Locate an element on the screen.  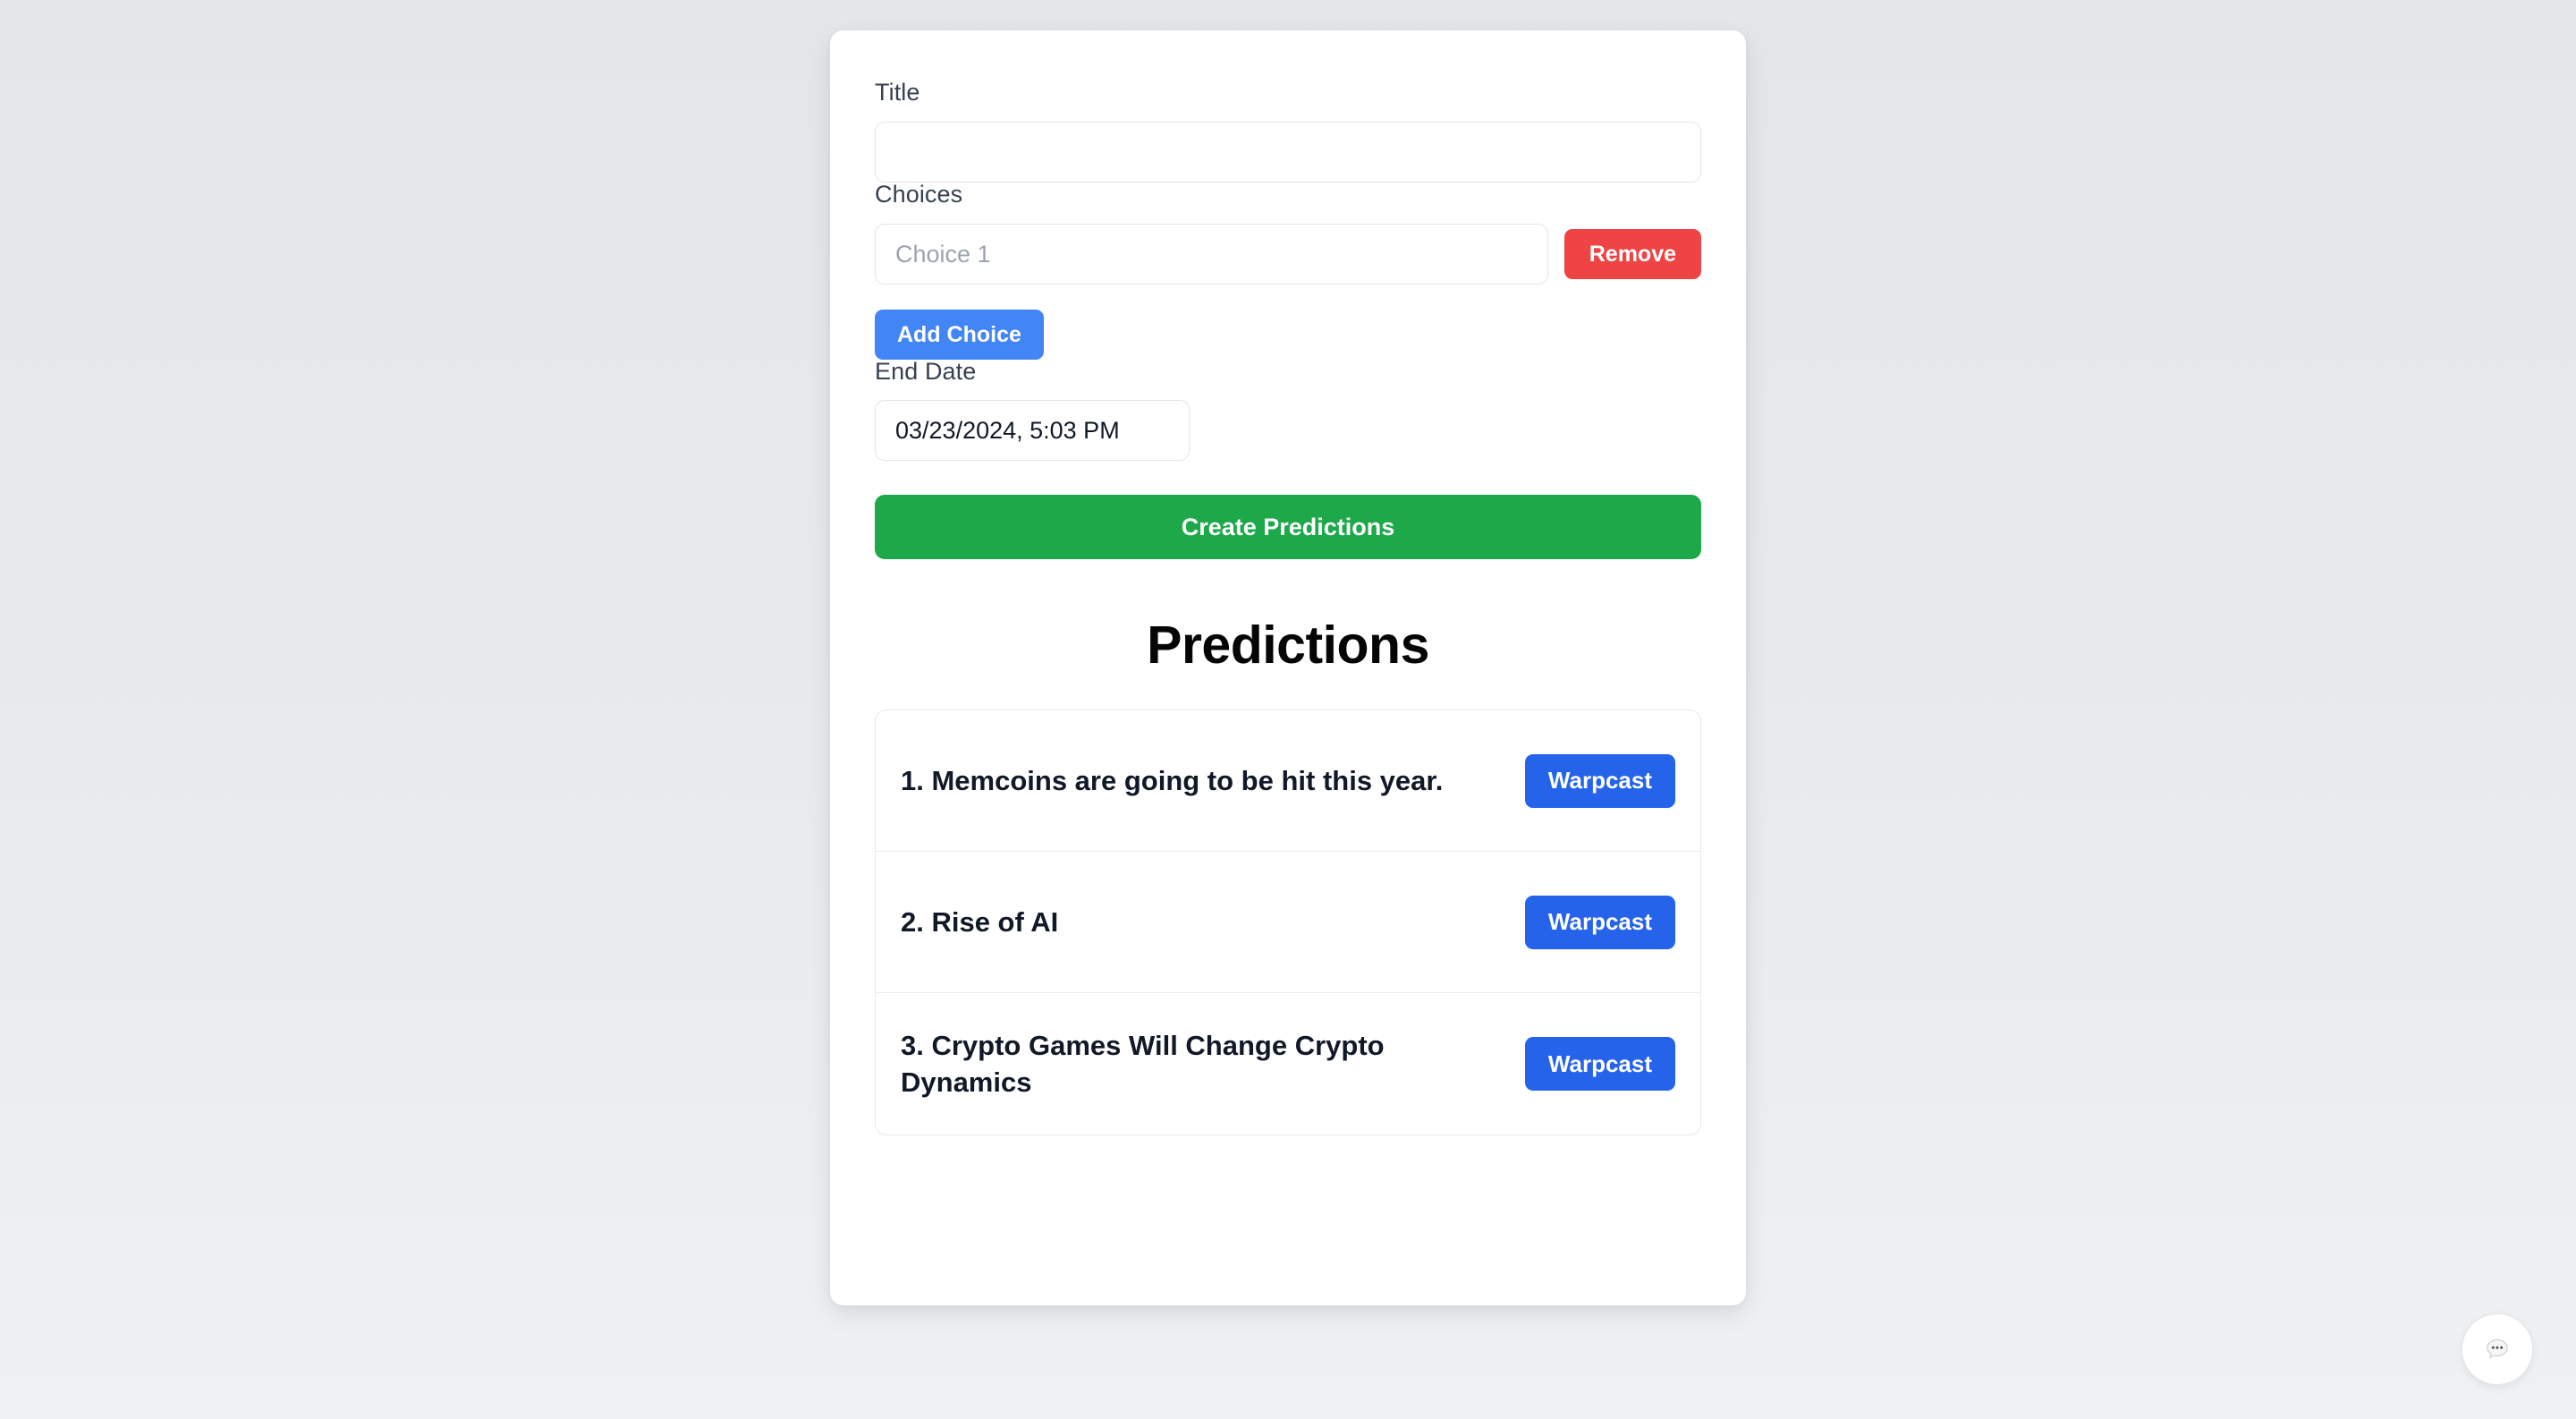
choice-row: Remove is located at coordinates (1288, 254).